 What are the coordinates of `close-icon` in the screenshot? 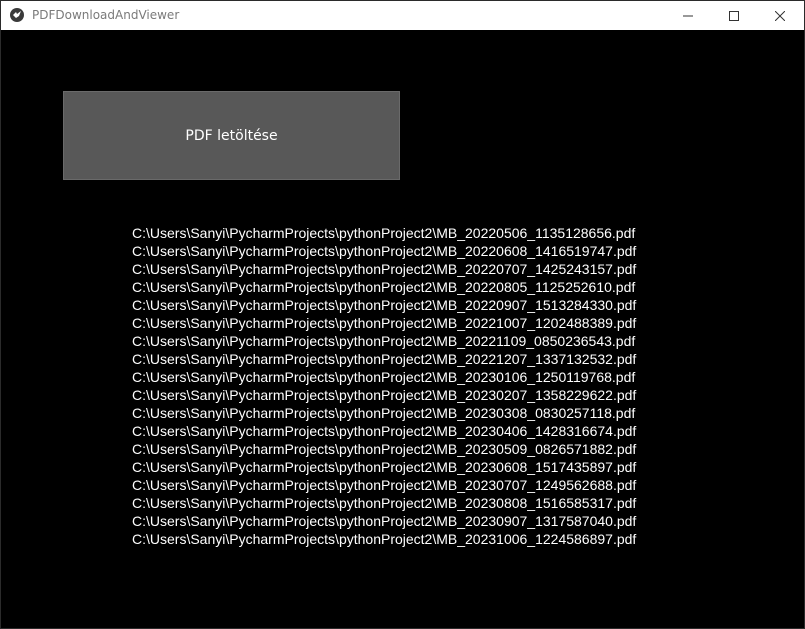 It's located at (780, 15).